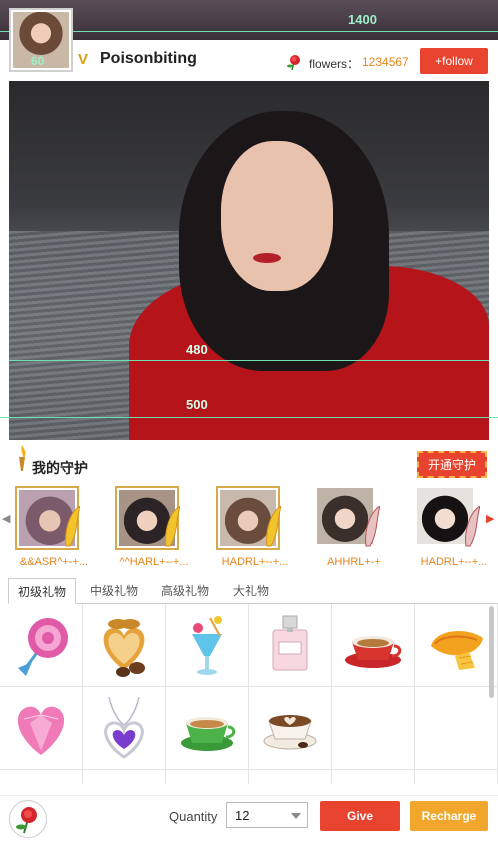  Describe the element at coordinates (457, 650) in the screenshot. I see `mango-icon` at that location.